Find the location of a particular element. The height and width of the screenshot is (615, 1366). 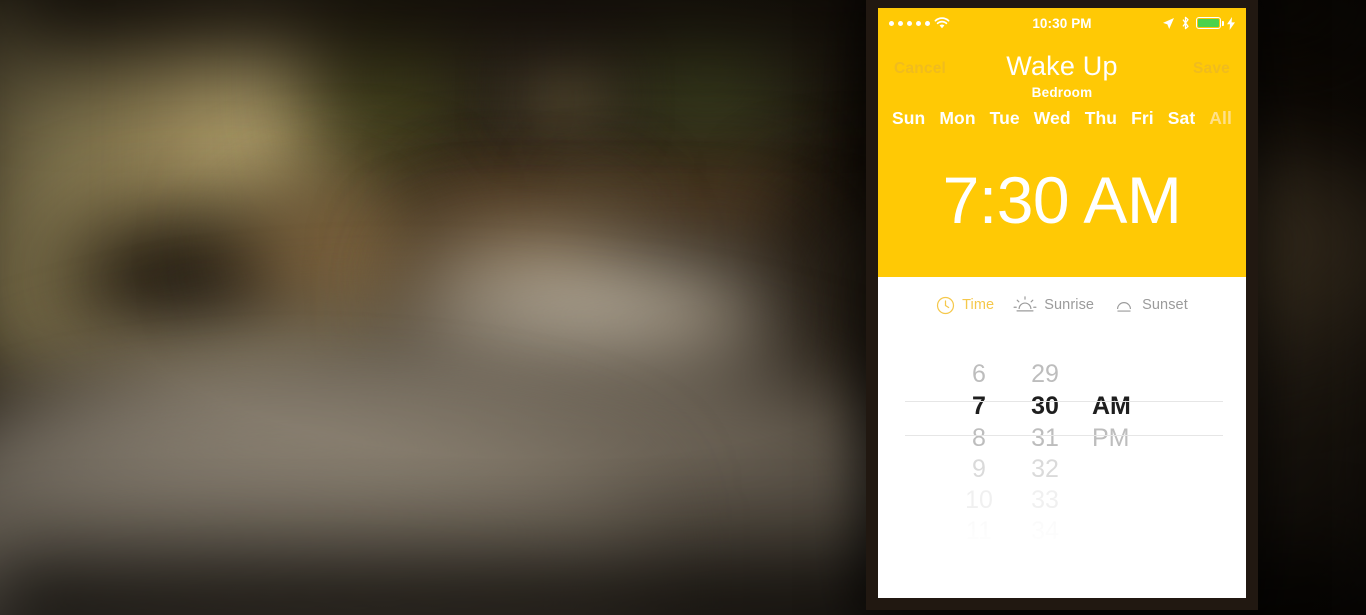

picker-hour-selected: 7 is located at coordinates (979, 406).